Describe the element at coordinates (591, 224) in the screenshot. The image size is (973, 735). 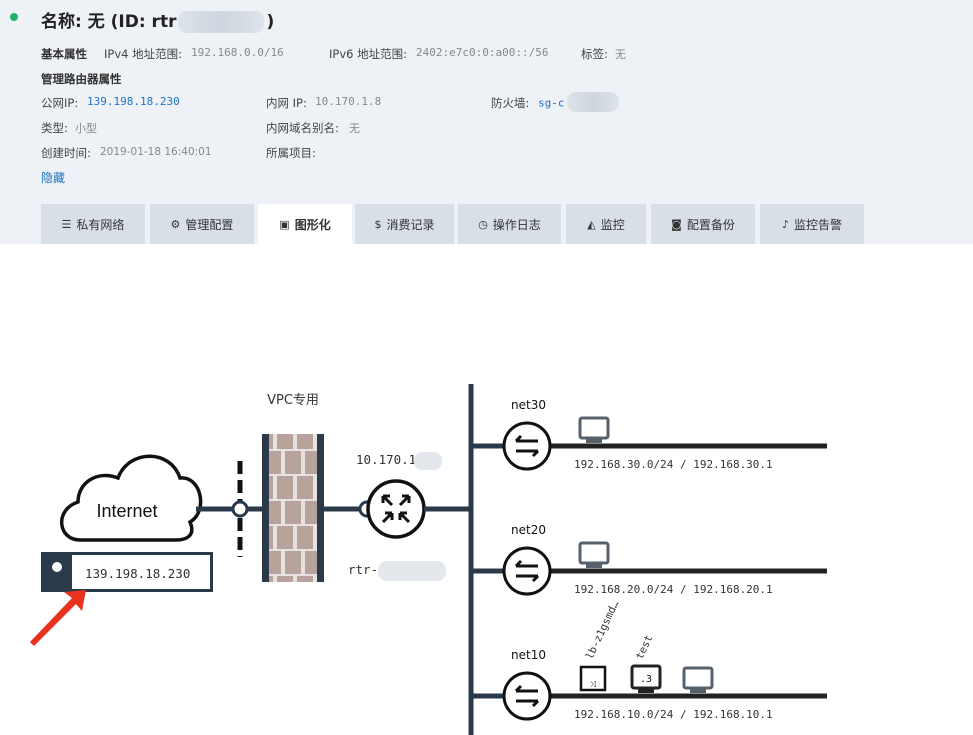
I see `area-chart-icon: ◭` at that location.